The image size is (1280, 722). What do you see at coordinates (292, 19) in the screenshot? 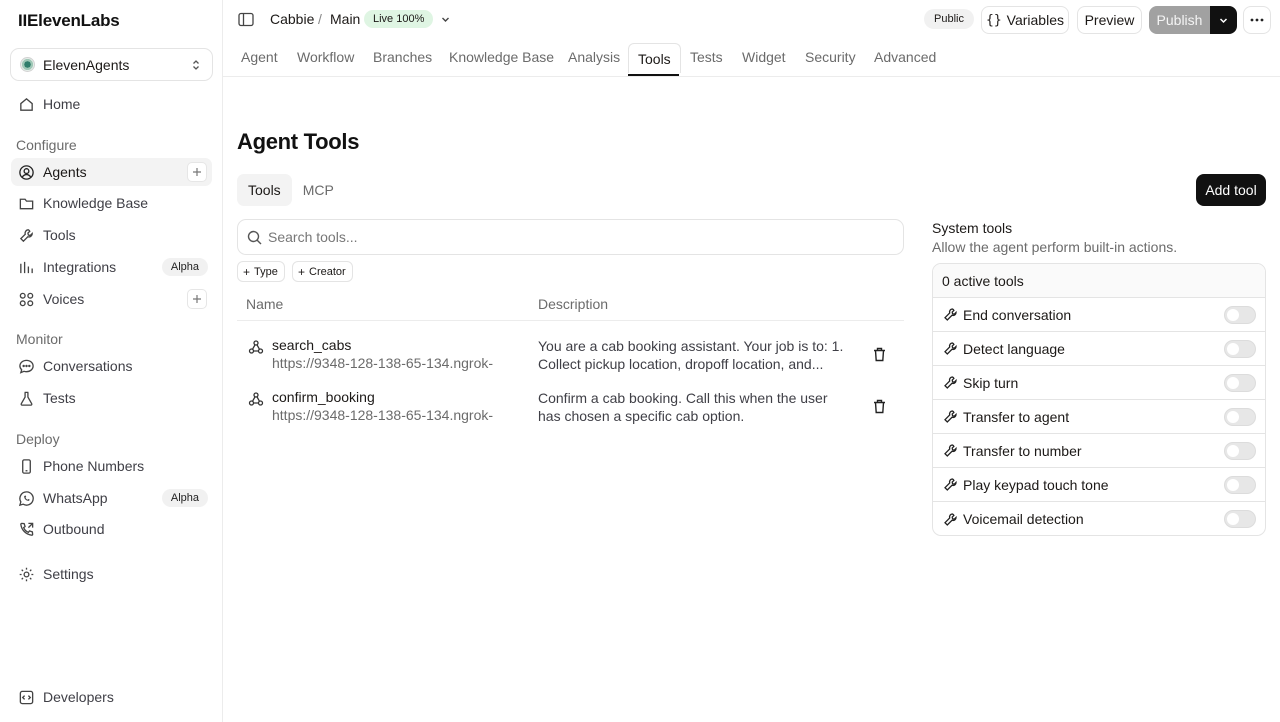
I see `breadcrumb-agent: Cabbie` at bounding box center [292, 19].